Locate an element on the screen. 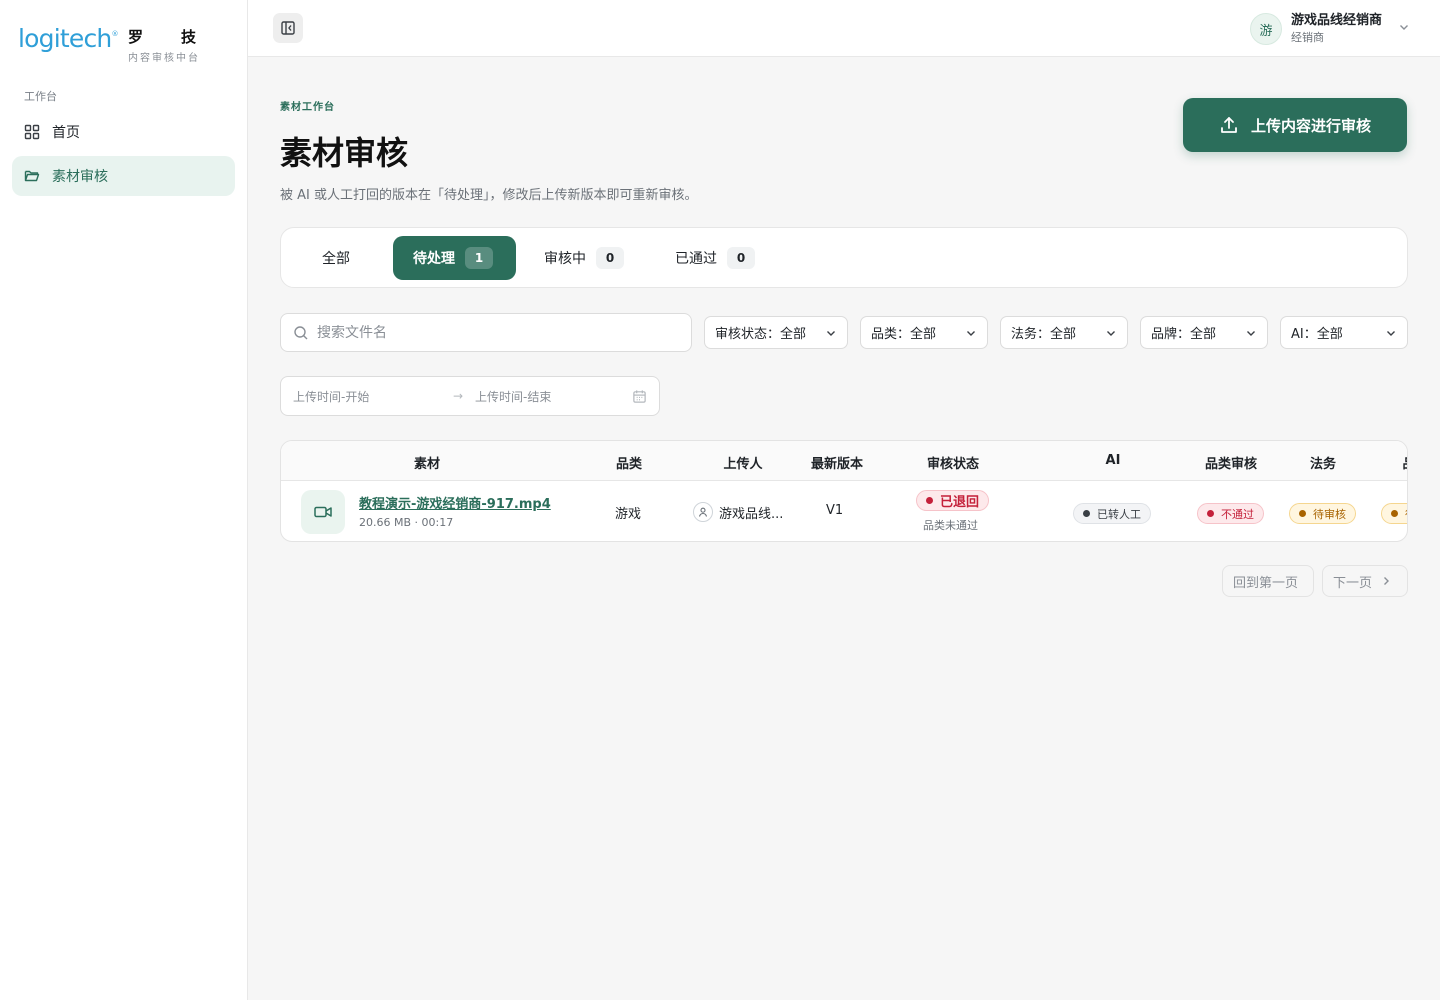 The image size is (1440, 1000). user-name: 游戏品线经销商 is located at coordinates (1336, 20).